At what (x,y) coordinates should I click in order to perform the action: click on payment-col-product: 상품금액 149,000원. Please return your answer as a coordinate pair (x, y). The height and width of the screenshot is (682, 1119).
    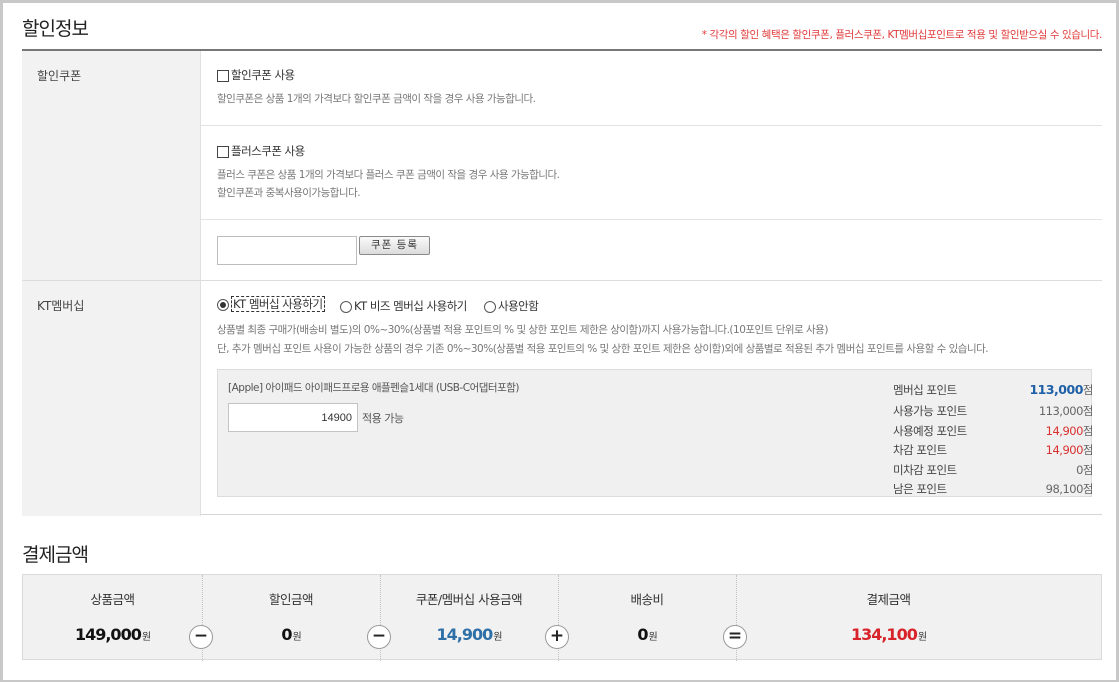
    Looking at the image, I should click on (112, 618).